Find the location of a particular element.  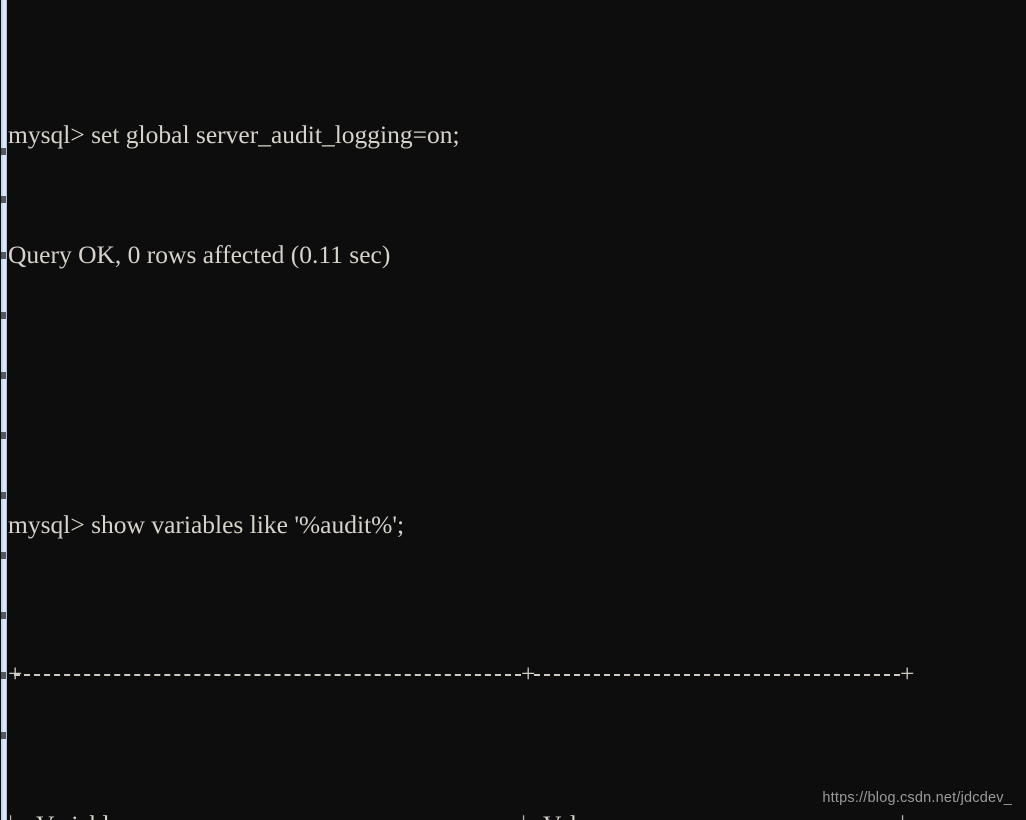

column-header-value: Value is located at coordinates (572, 815).